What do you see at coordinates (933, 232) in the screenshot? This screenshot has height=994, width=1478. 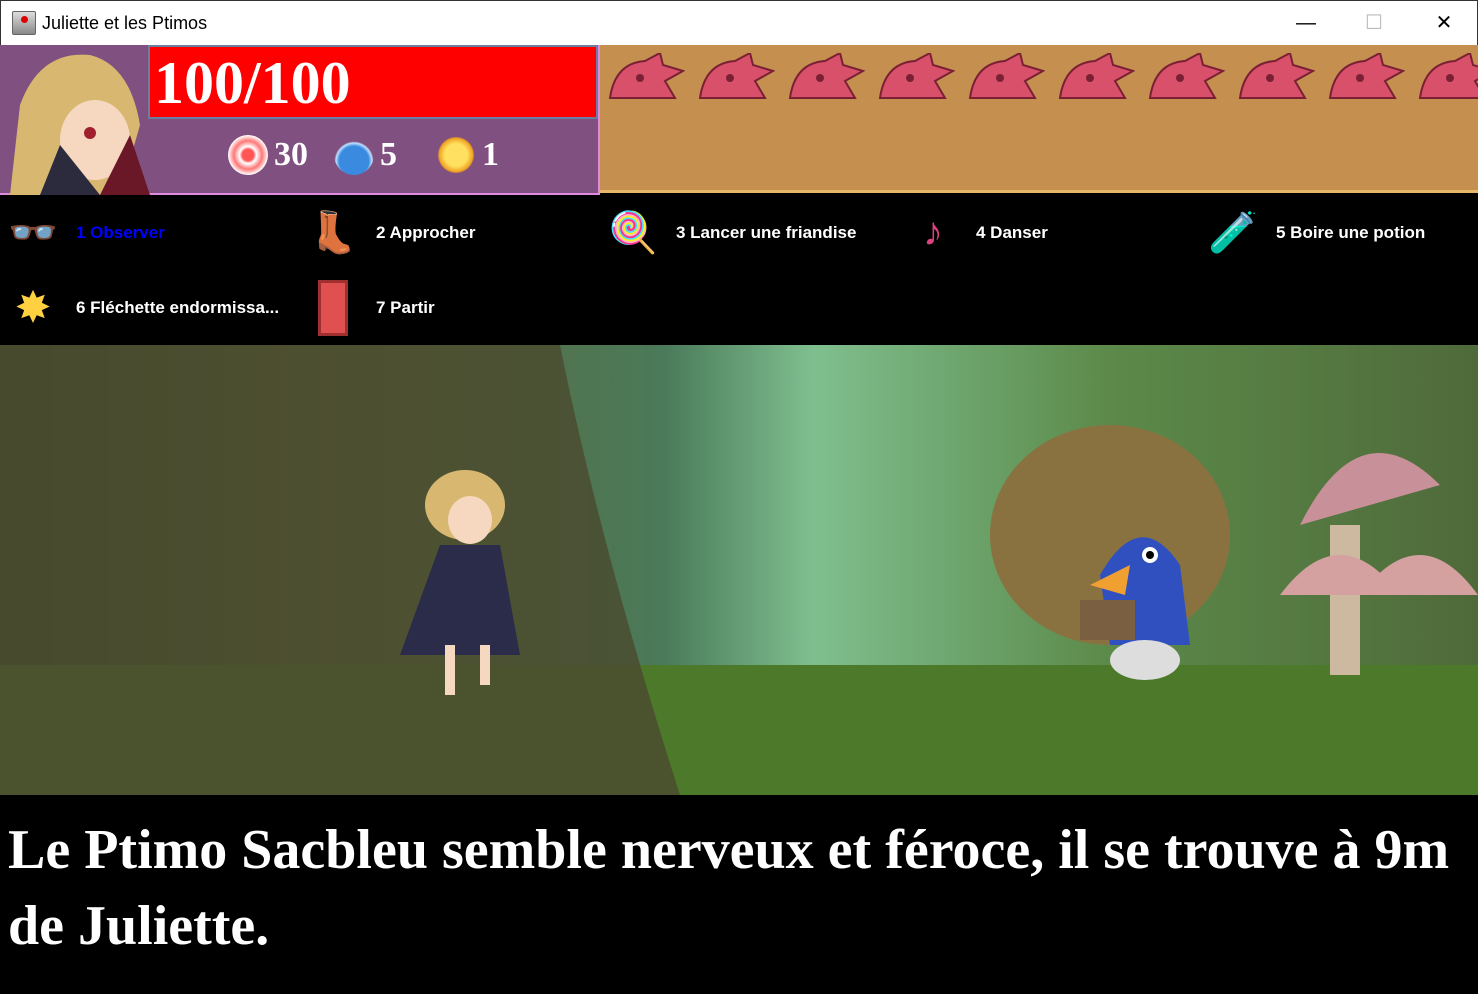 I see `music-note-icon: ♪` at bounding box center [933, 232].